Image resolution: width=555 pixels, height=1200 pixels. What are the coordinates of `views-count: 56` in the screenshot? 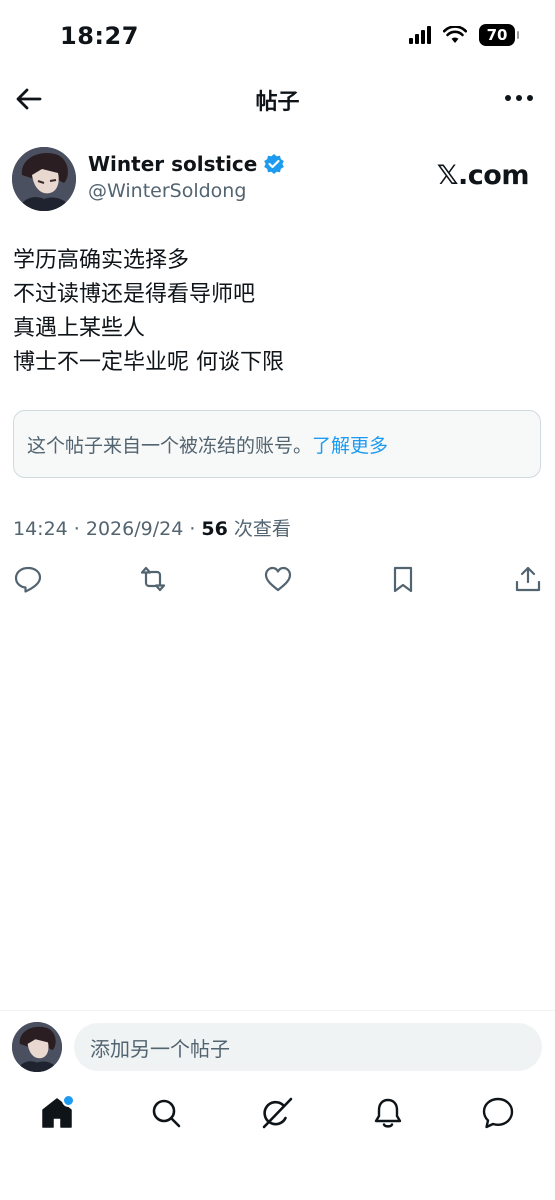 It's located at (214, 529).